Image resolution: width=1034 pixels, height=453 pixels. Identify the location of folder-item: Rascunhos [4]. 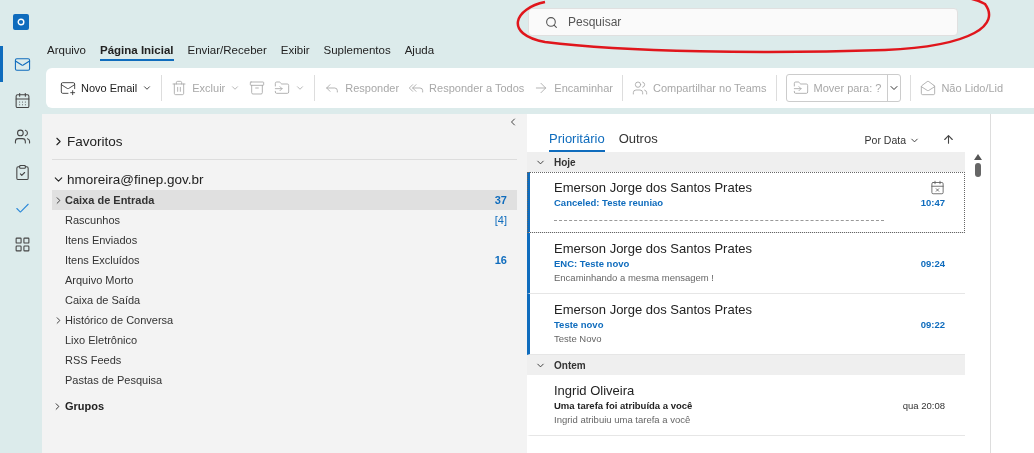
(284, 220).